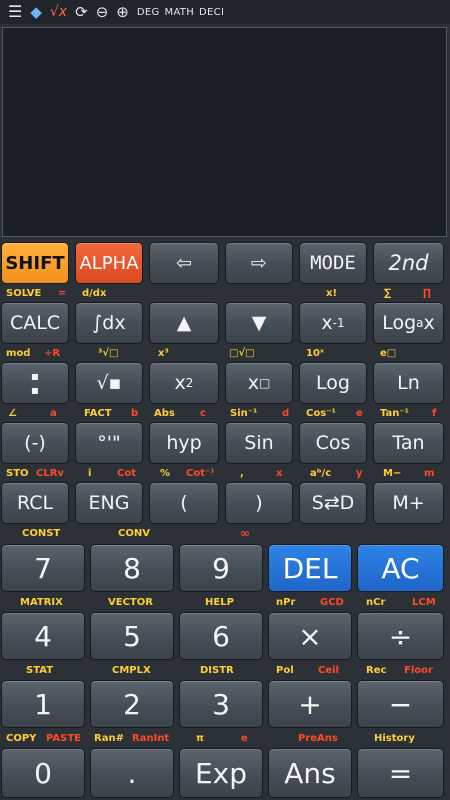 The width and height of the screenshot is (450, 800). I want to click on recall-button: RCL, so click(35, 503).